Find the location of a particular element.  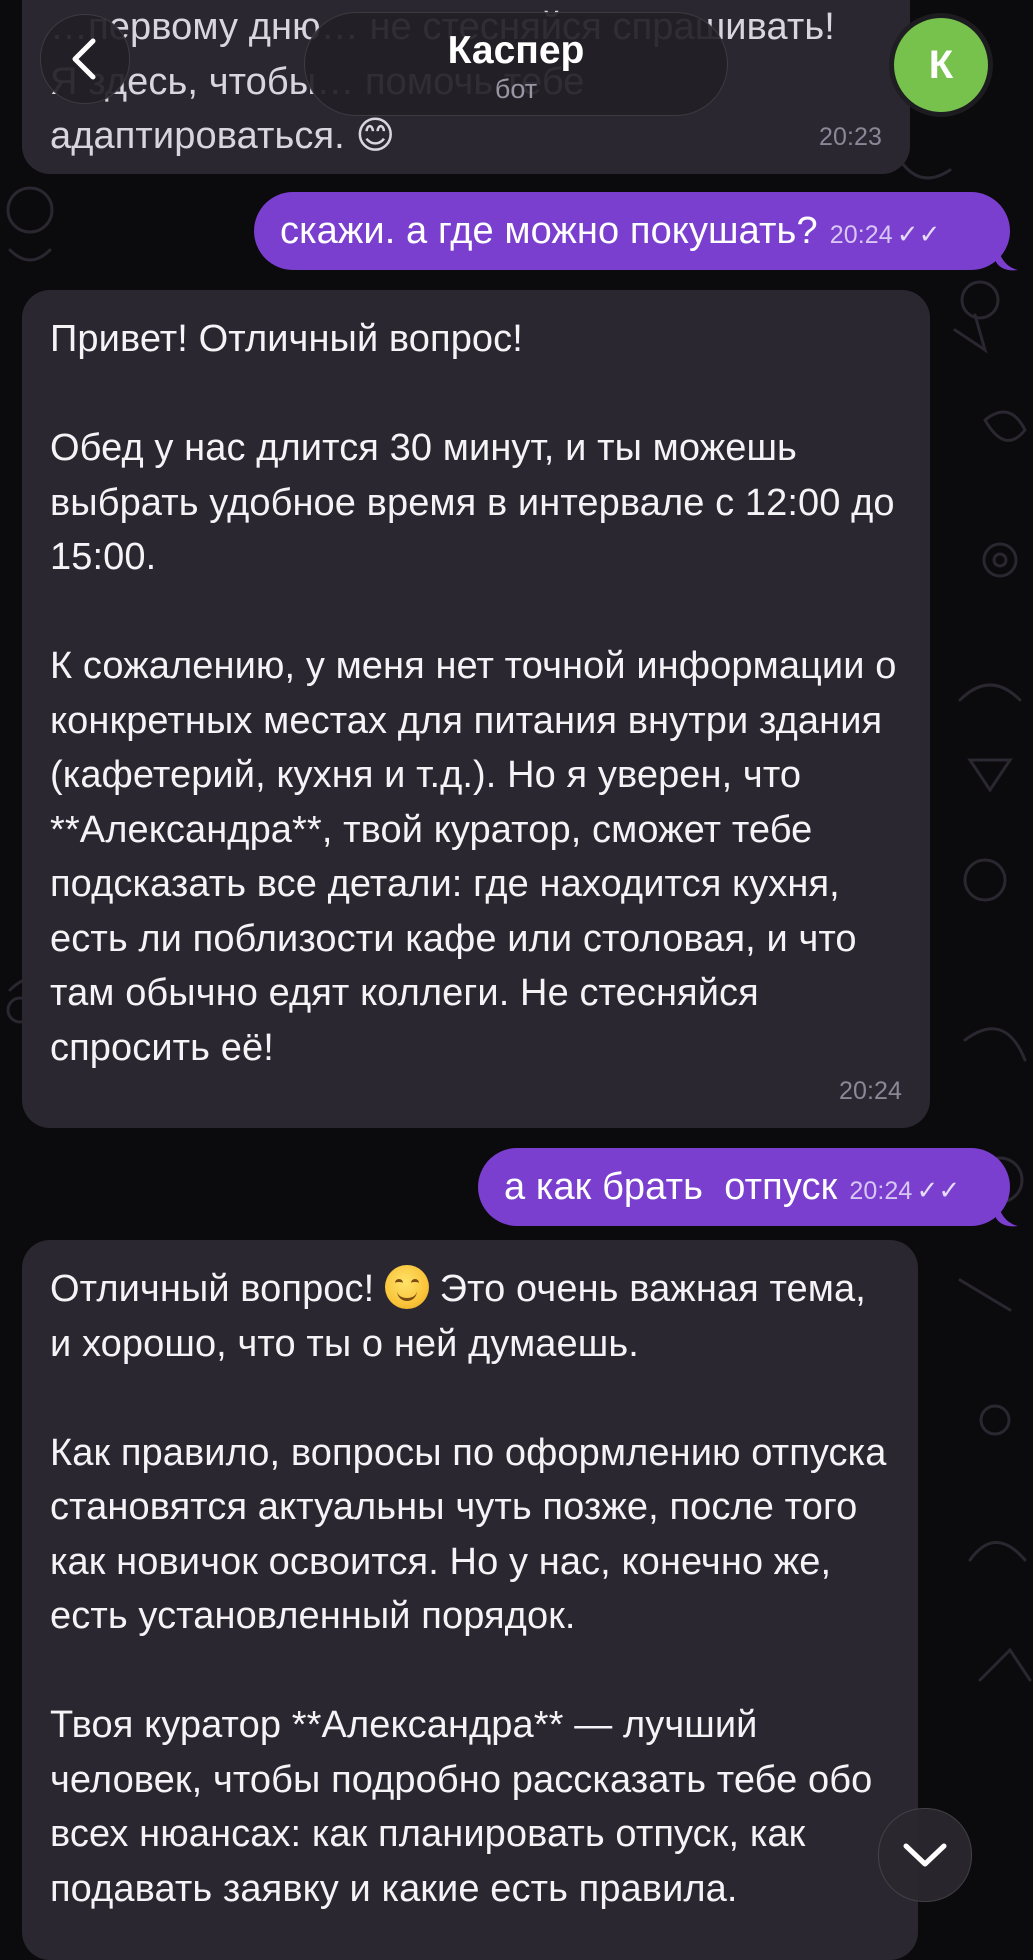

chevron-left-icon is located at coordinates (84, 59).